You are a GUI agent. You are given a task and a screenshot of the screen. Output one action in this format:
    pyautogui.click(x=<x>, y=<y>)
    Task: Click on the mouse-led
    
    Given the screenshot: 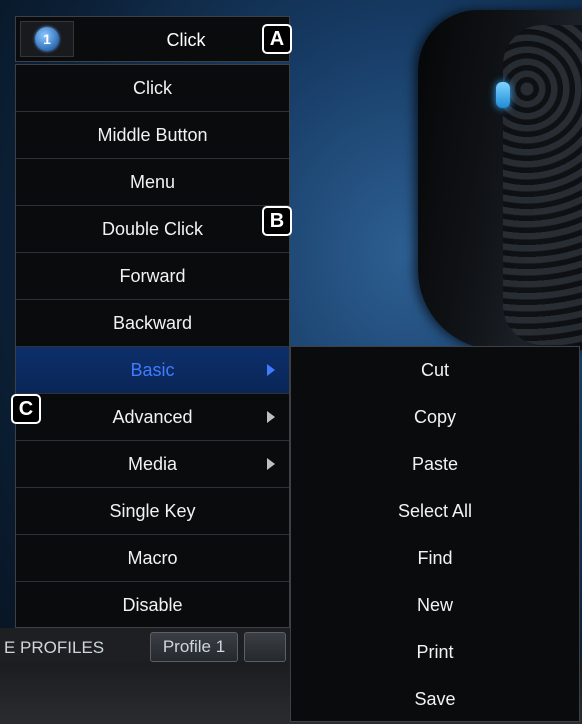 What is the action you would take?
    pyautogui.click(x=503, y=95)
    